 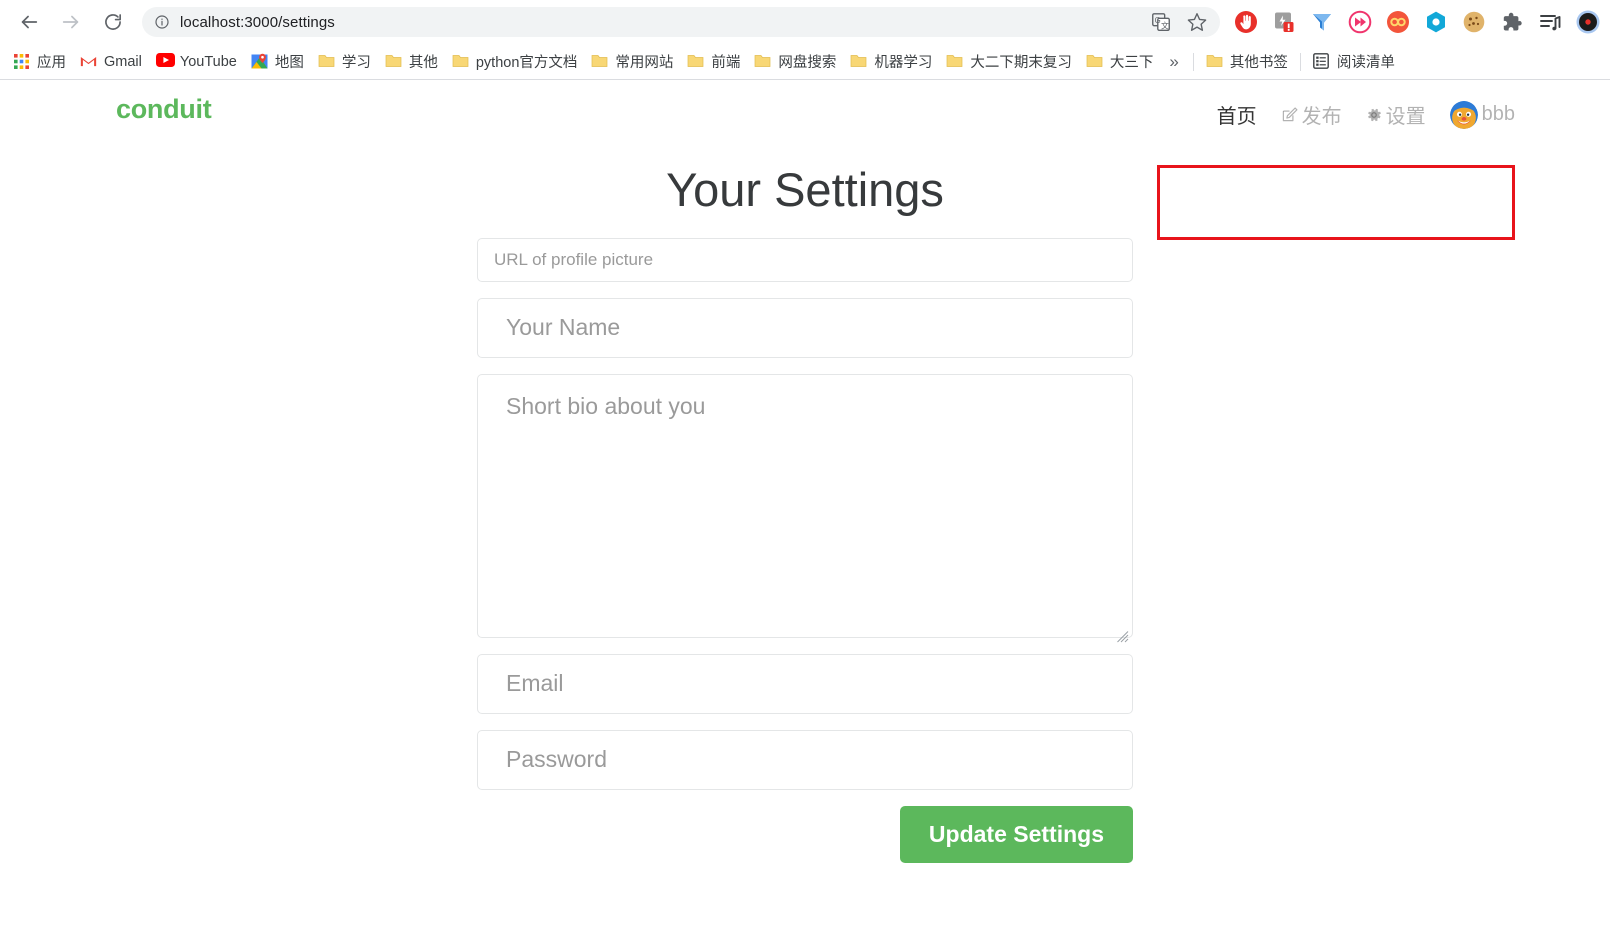 I want to click on site-info-icon, so click(x=162, y=22).